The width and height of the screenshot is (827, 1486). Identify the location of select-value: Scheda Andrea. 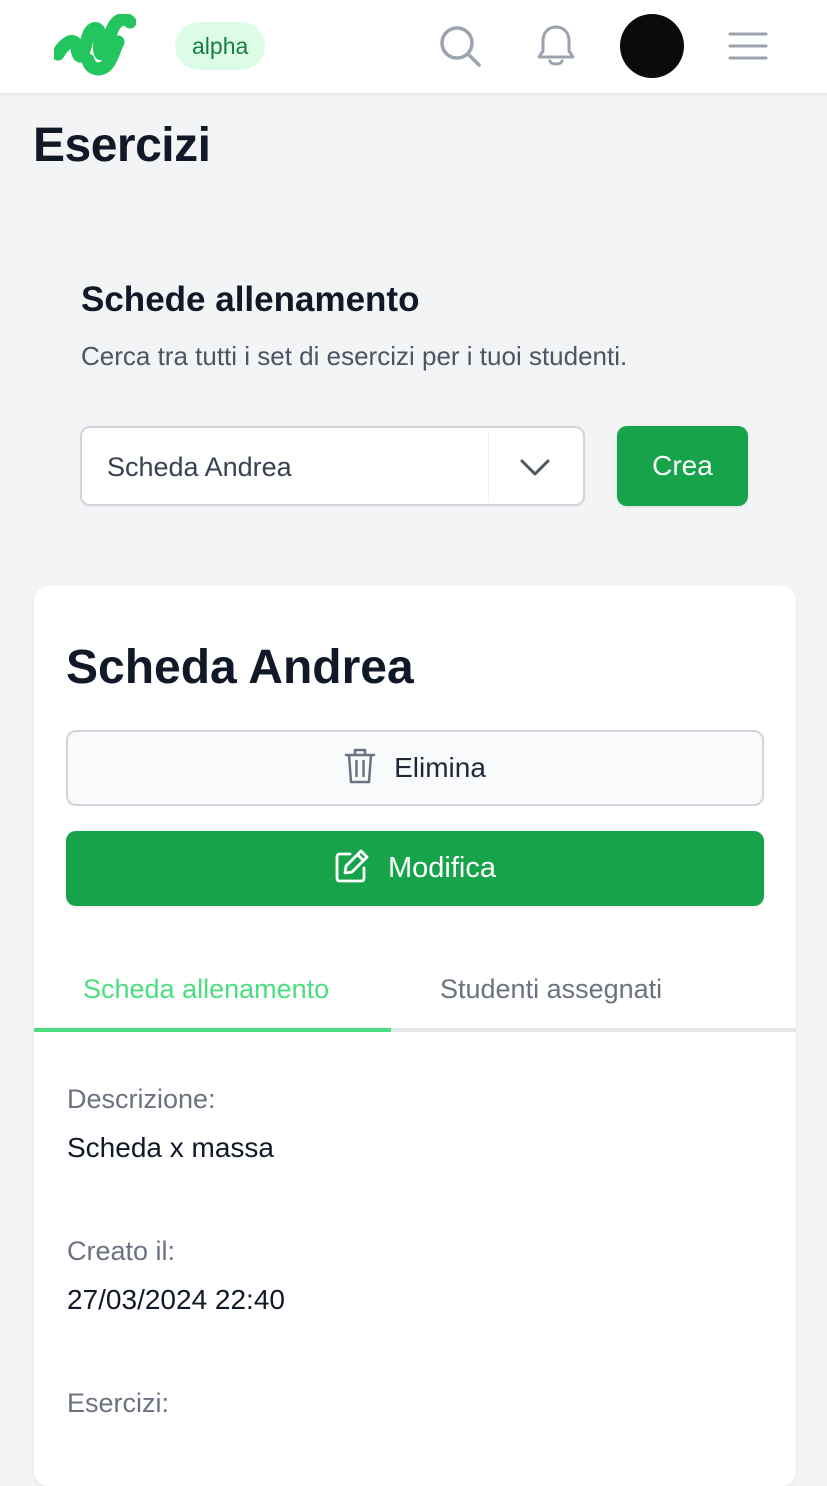
(199, 467).